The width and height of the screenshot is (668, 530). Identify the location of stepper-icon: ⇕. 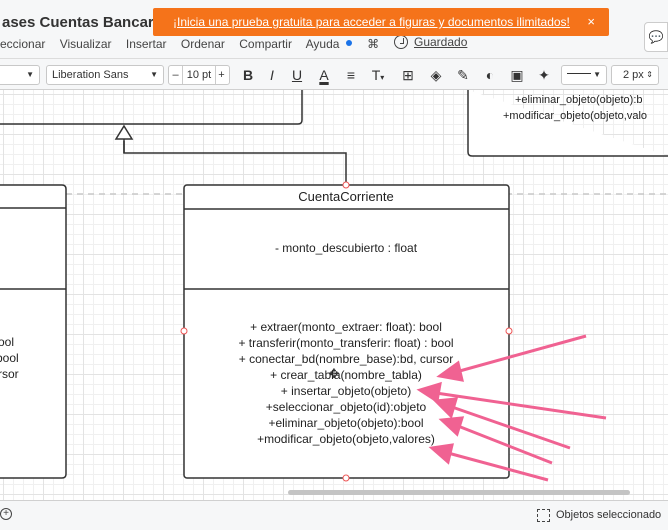
(649, 74).